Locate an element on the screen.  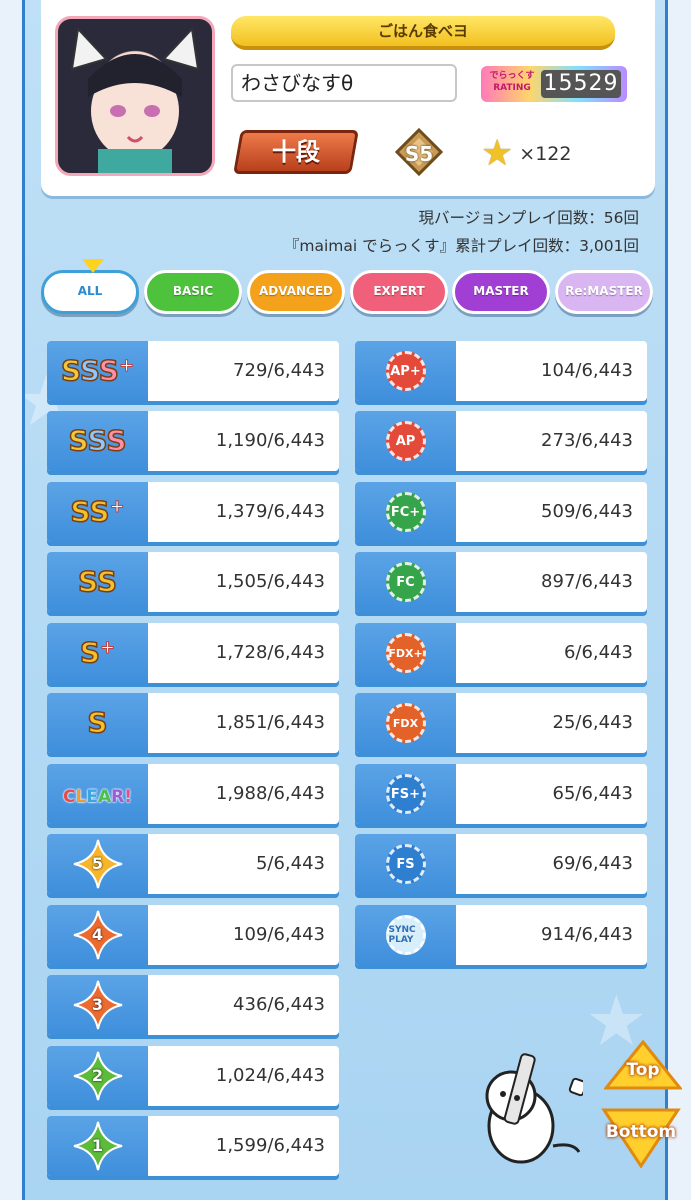
tab-advanced: ADVANCED is located at coordinates (296, 292).